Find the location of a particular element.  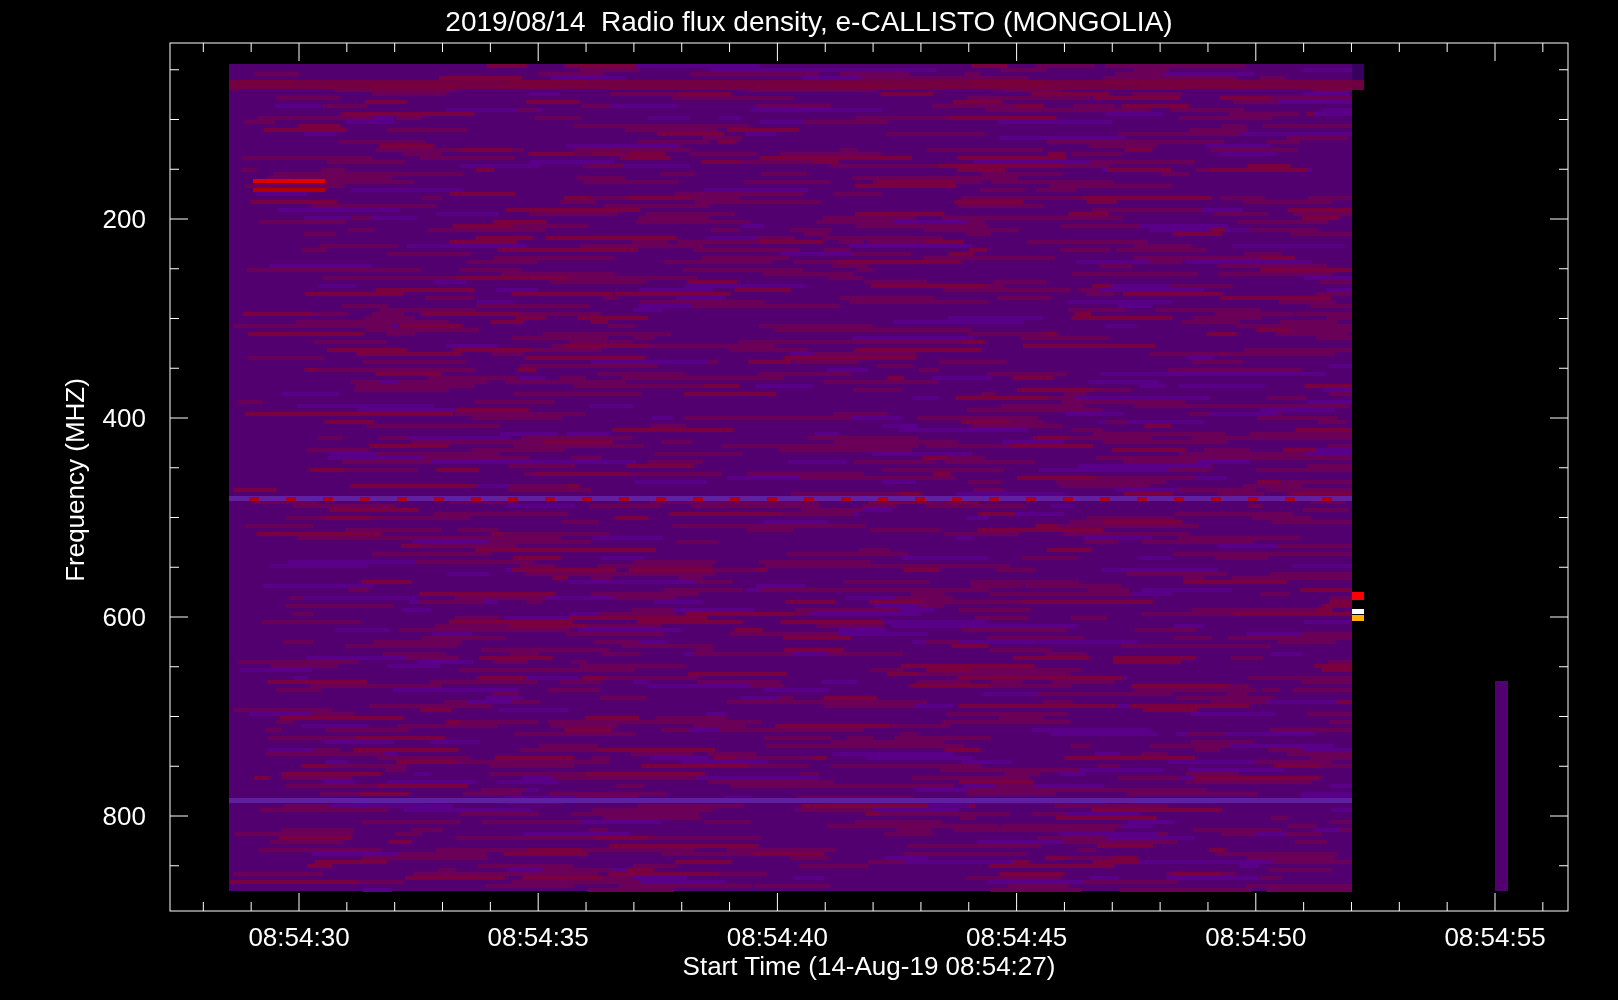

y-axis-label: Frequency (MHZ) is located at coordinates (75, 480).